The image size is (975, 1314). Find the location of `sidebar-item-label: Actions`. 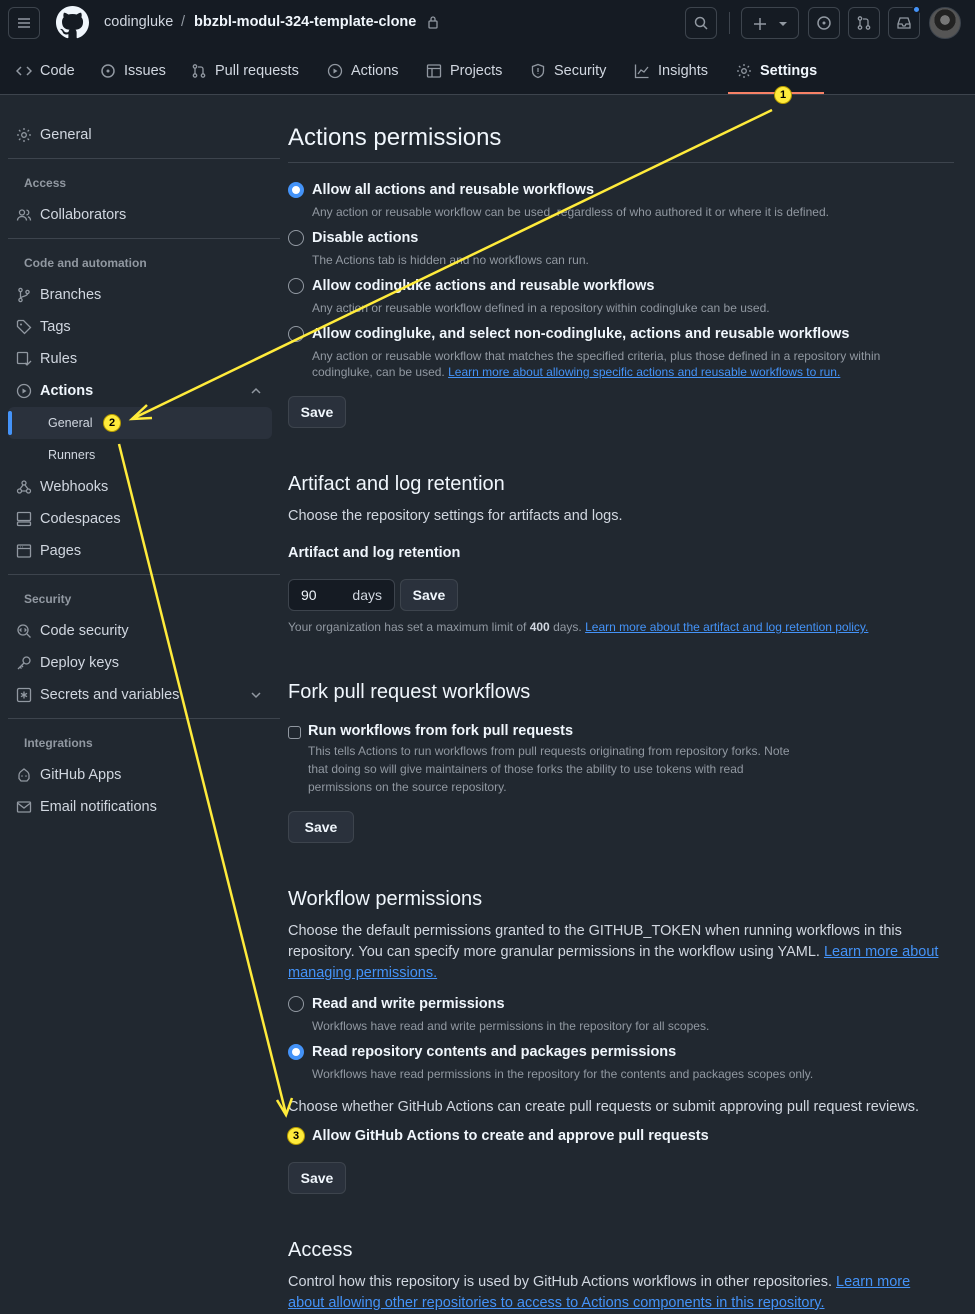

sidebar-item-label: Actions is located at coordinates (67, 391).